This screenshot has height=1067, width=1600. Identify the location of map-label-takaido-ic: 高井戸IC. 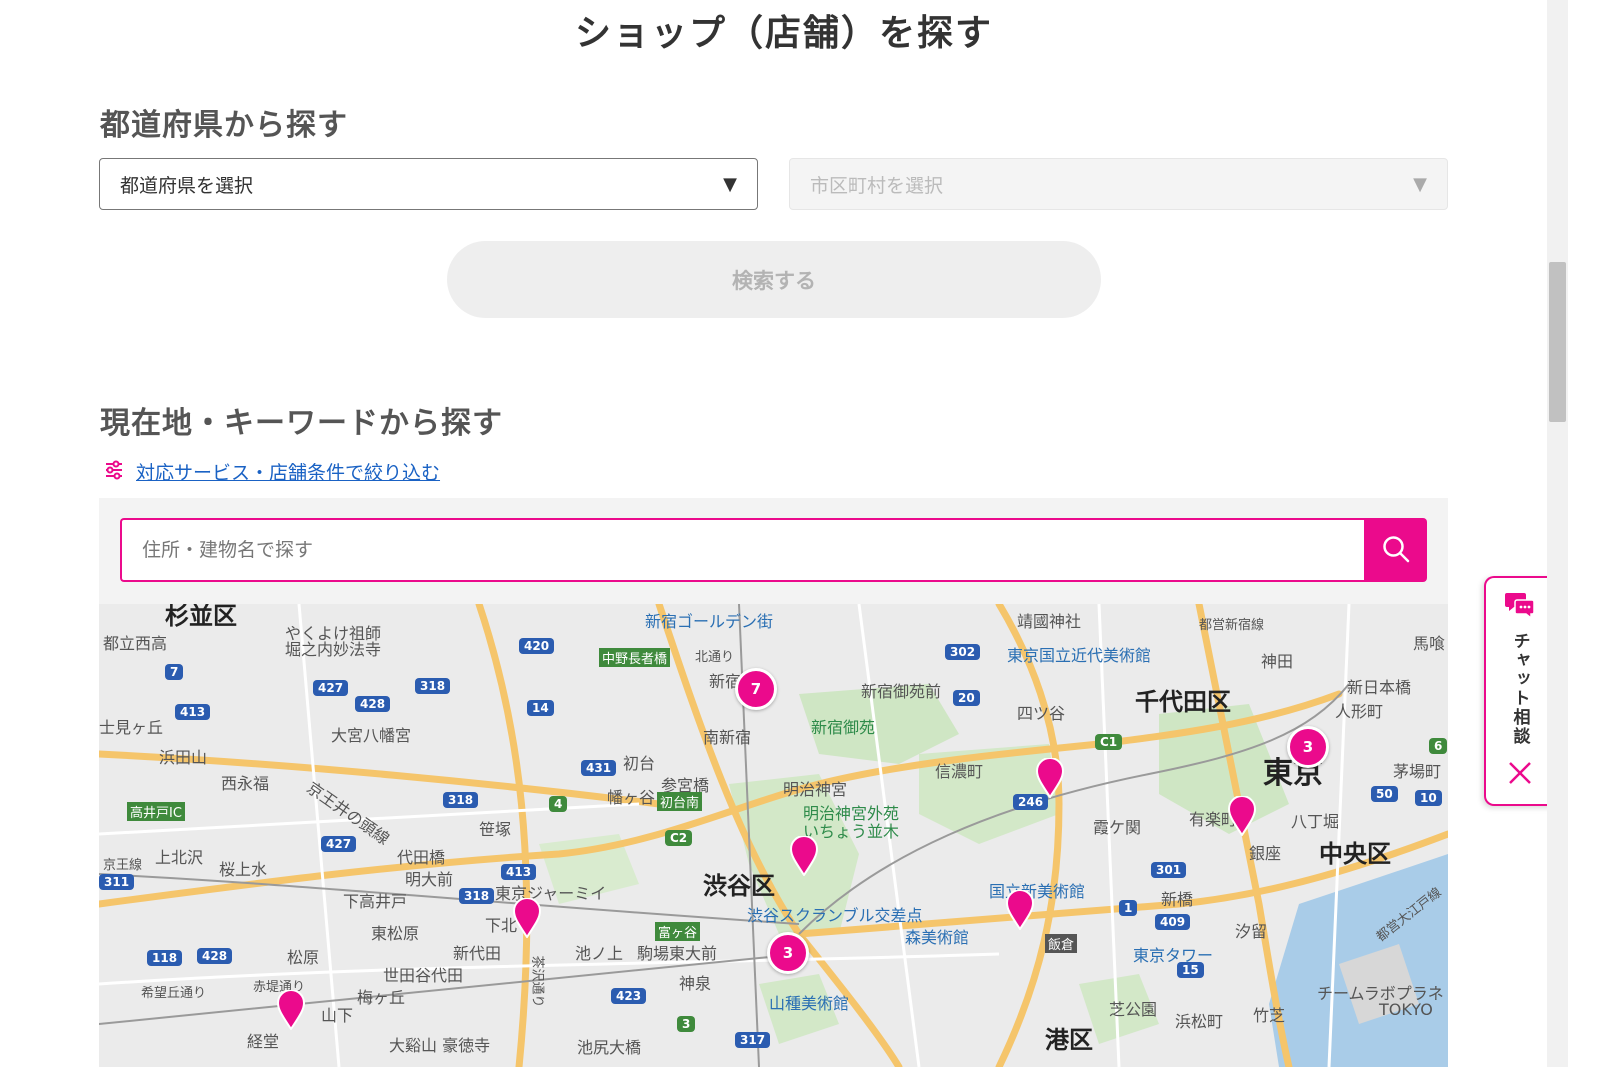
(156, 811).